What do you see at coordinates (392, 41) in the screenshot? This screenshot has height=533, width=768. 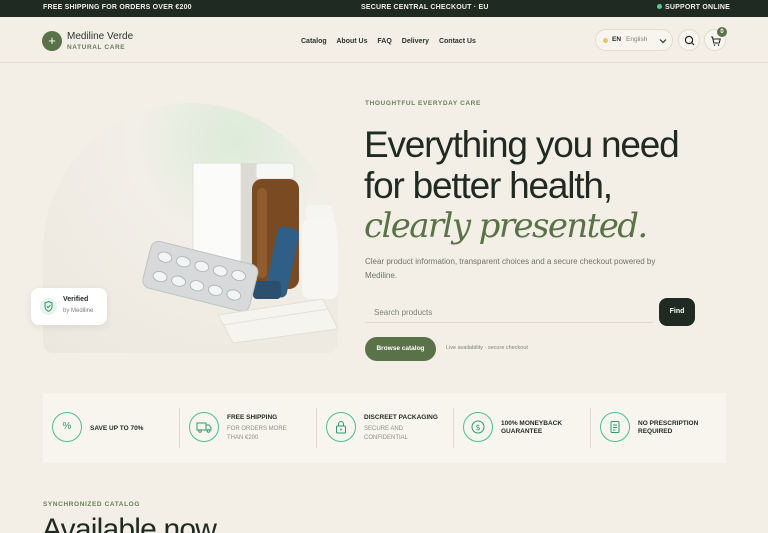 I see `main-nav: Catalog About Us FAQ Delivery Contact Us` at bounding box center [392, 41].